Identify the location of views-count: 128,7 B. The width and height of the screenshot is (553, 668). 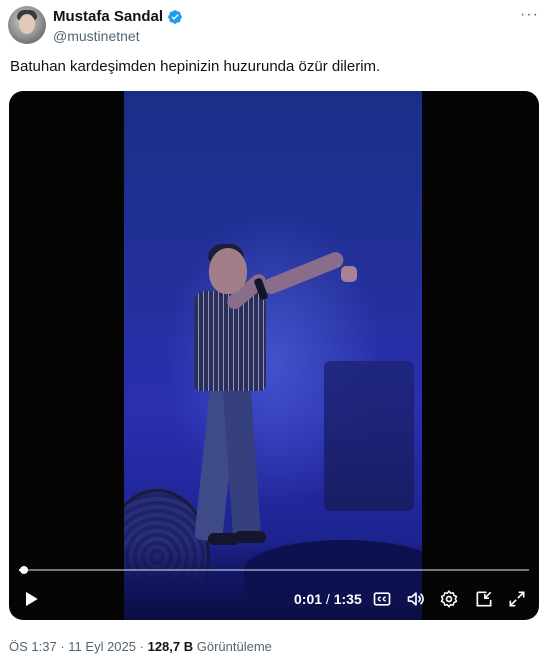
(170, 646).